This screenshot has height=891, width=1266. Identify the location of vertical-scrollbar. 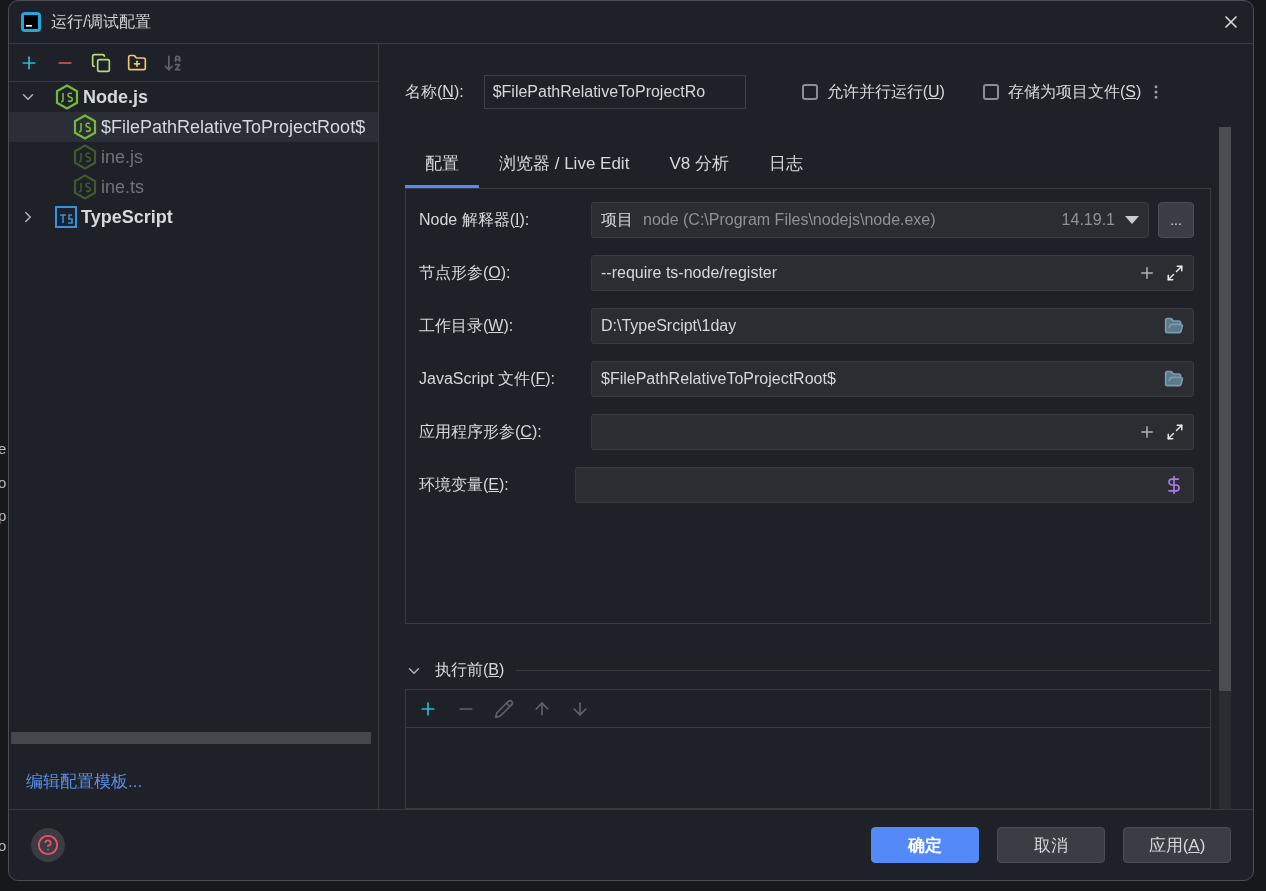
(1225, 468).